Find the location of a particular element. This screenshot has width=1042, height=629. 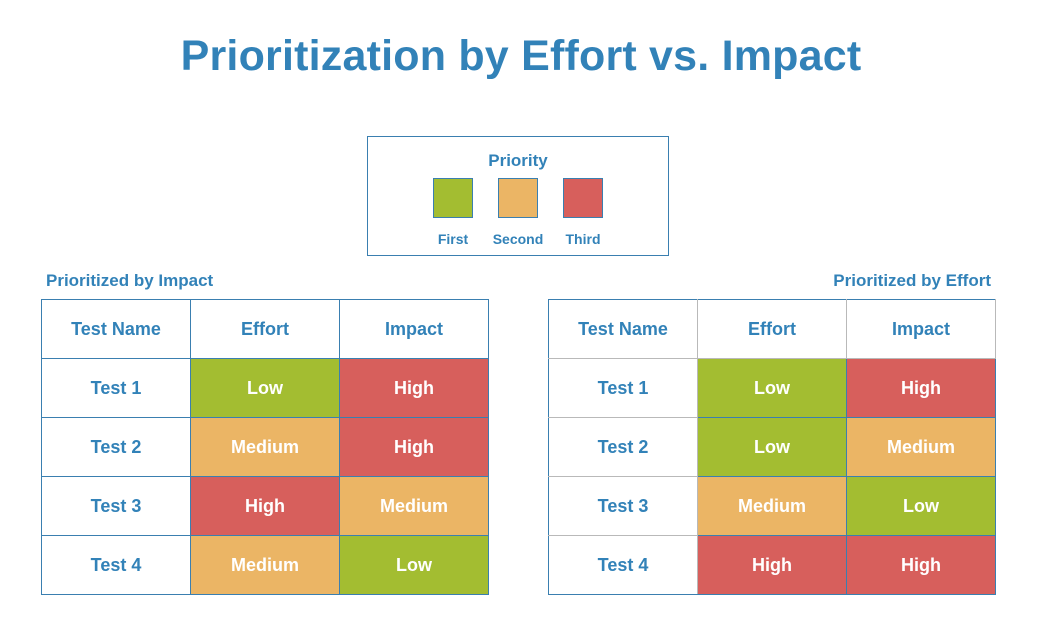

priority-legend: Priority First Second Third is located at coordinates (518, 196).